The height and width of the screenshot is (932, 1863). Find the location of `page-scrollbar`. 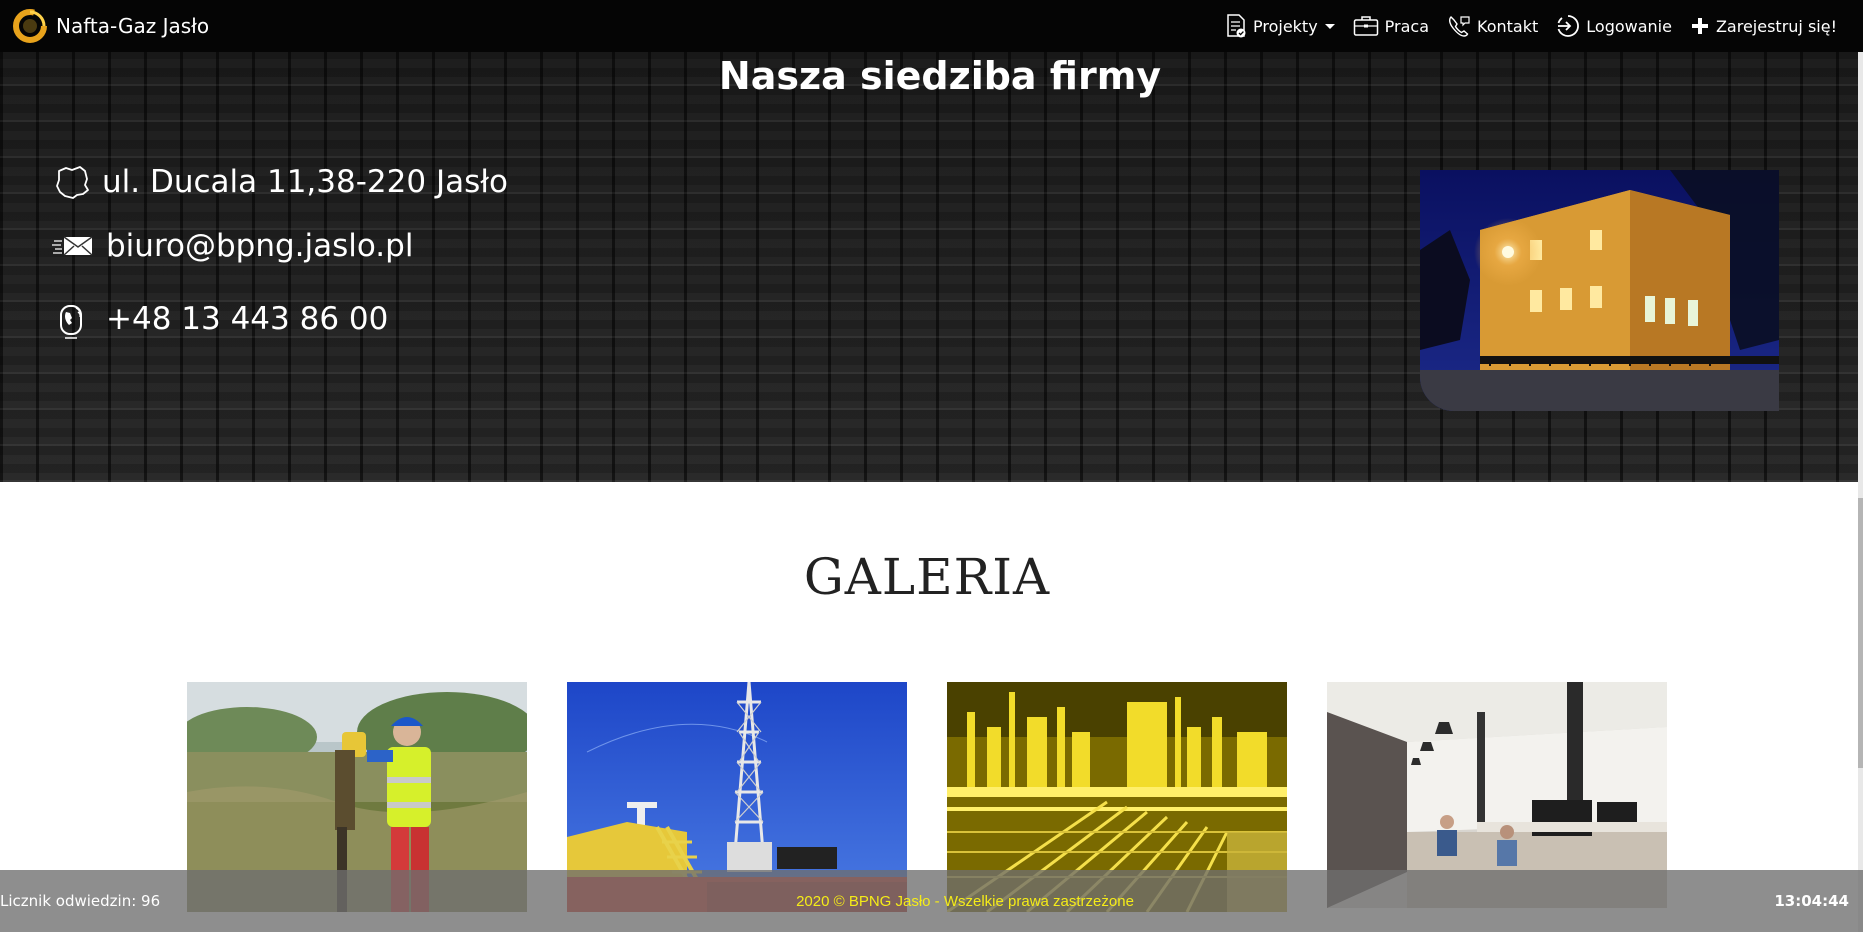

page-scrollbar is located at coordinates (1860, 466).